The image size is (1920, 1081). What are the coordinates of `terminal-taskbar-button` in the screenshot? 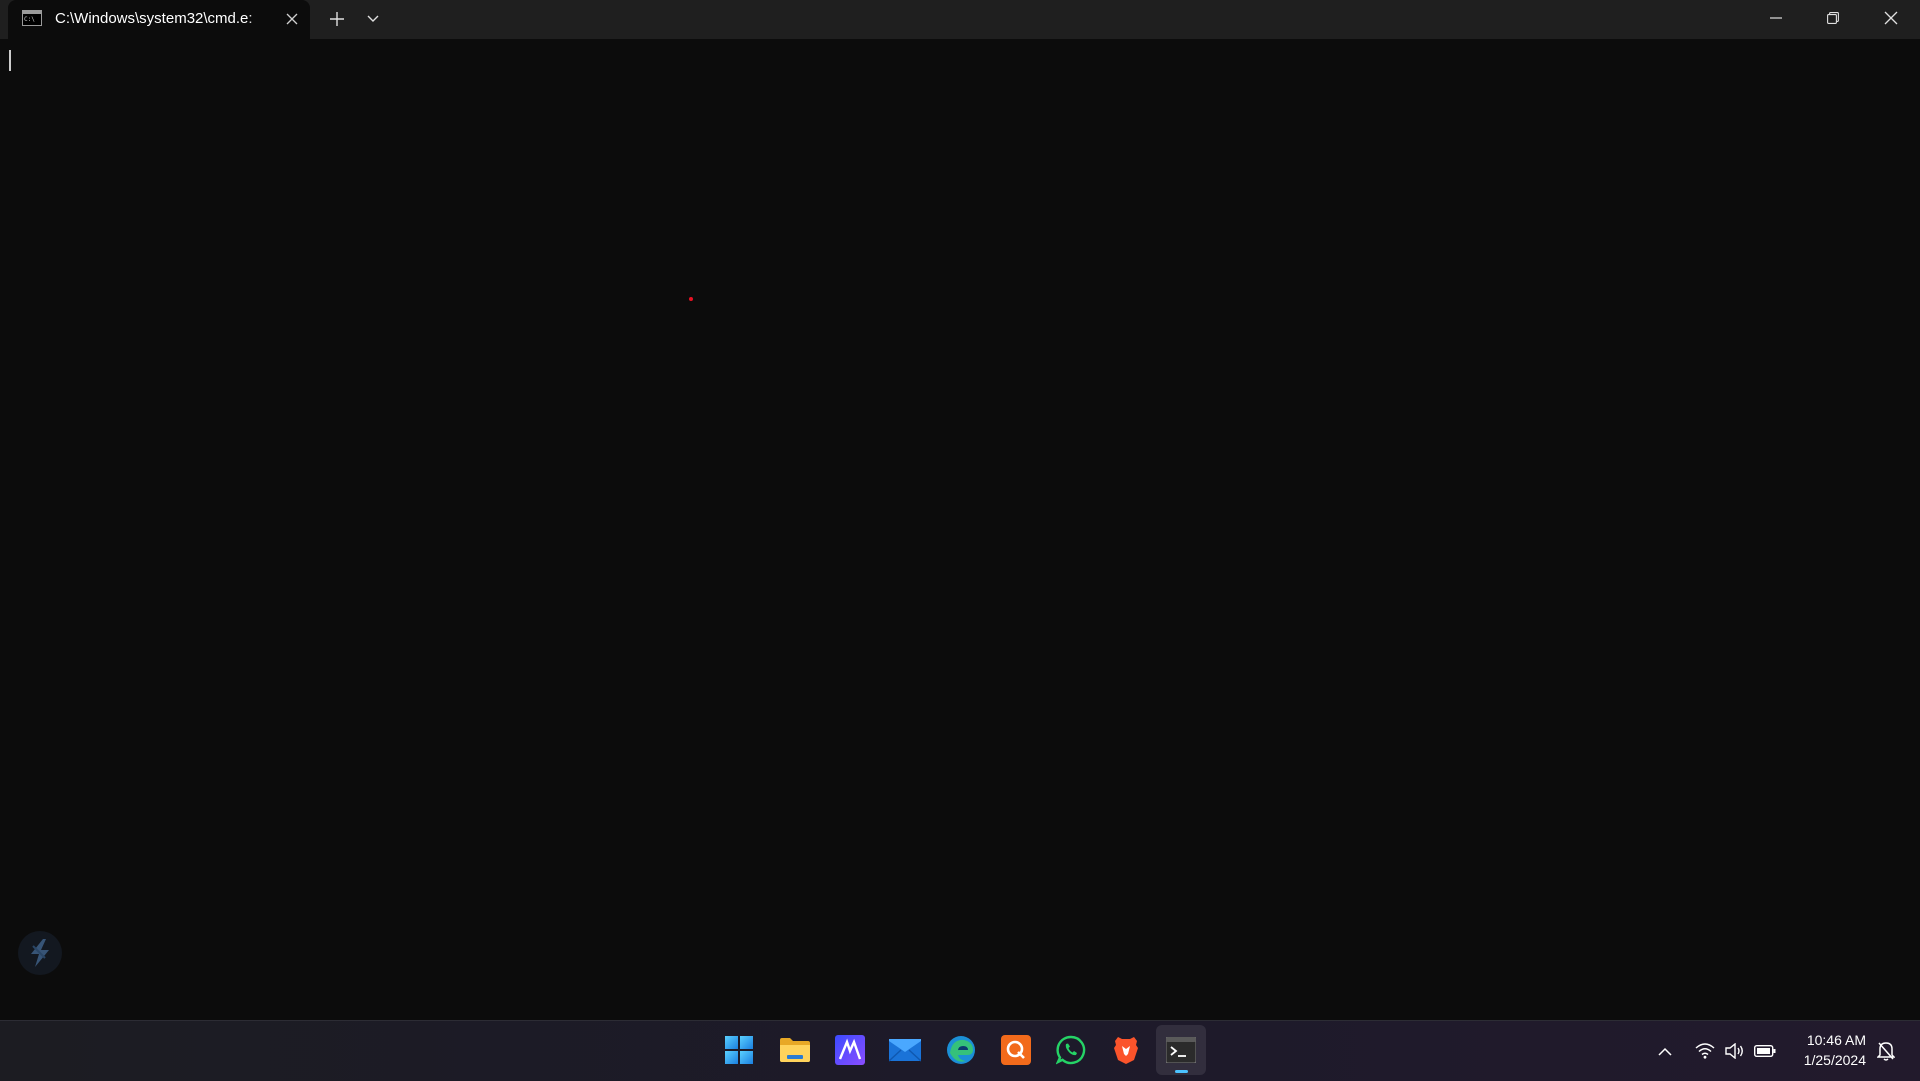 It's located at (1181, 1050).